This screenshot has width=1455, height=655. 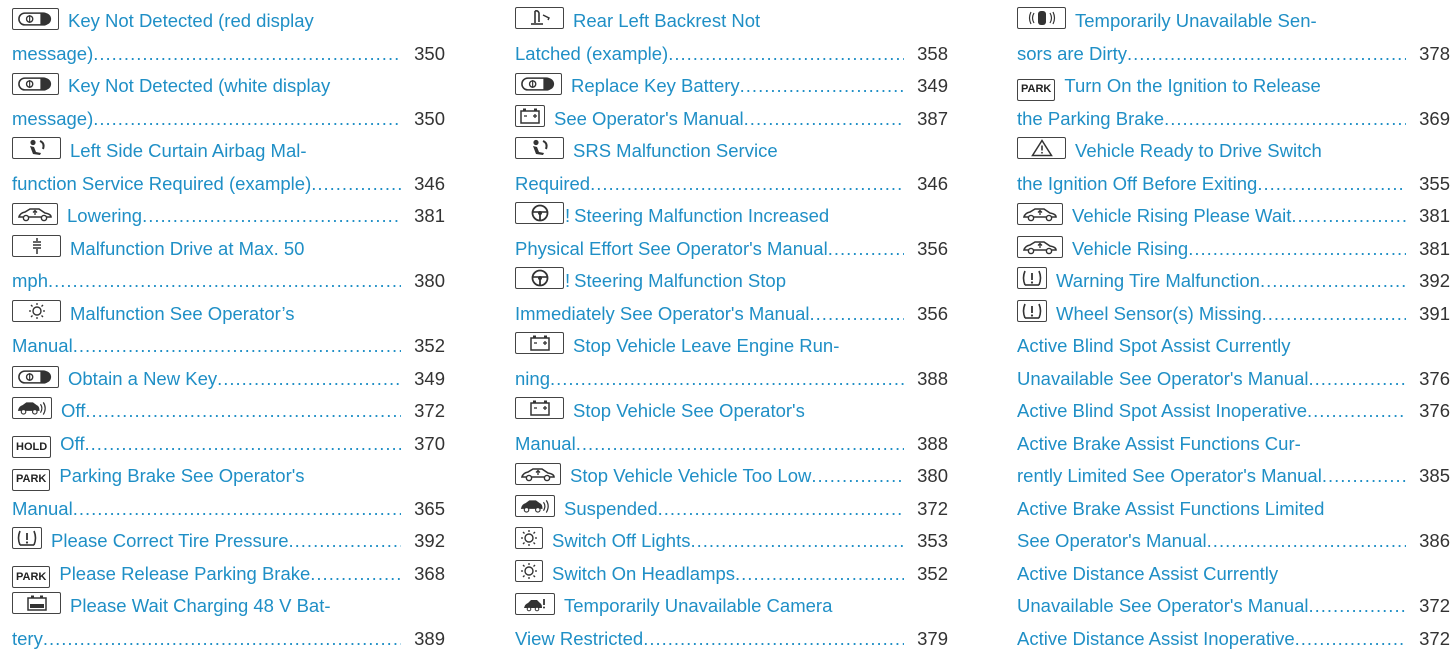 I want to click on index-entry-text: View Restricted, so click(x=579, y=639).